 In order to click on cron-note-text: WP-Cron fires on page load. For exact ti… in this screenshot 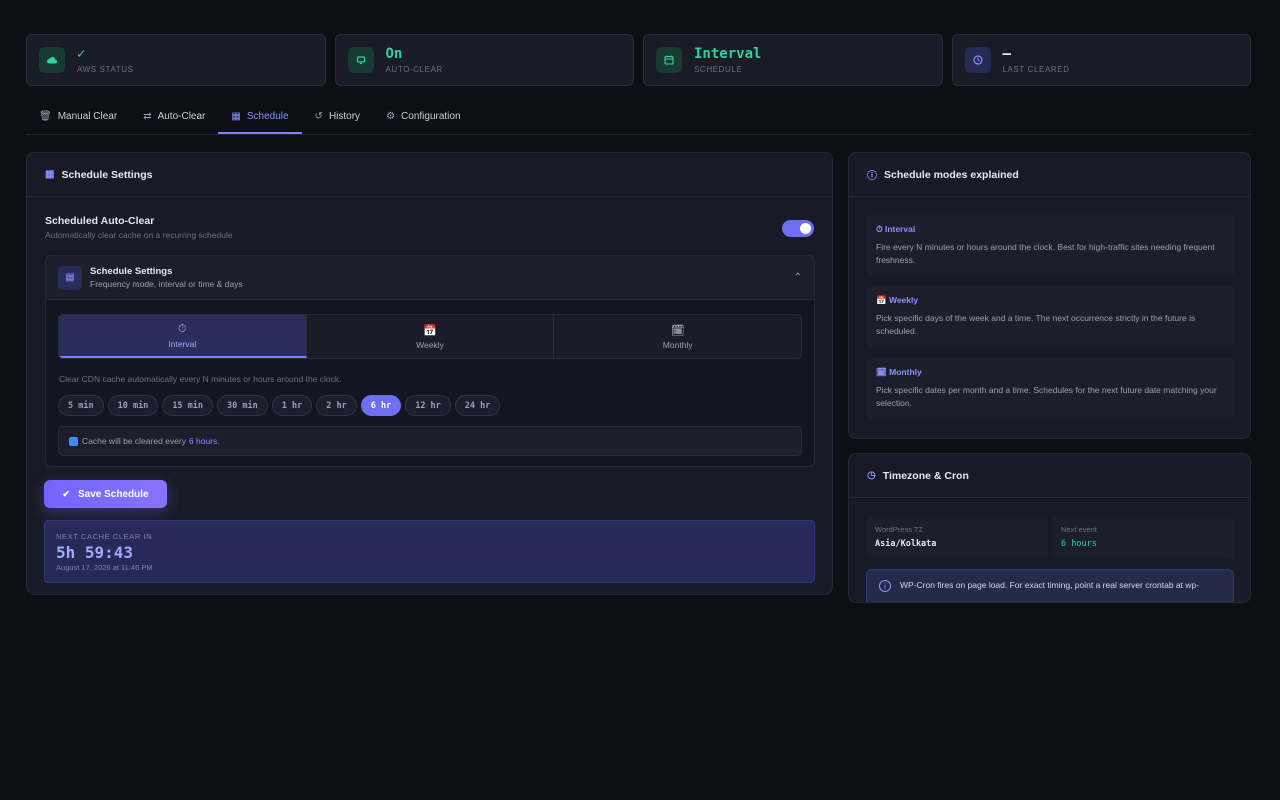, I will do `click(1050, 585)`.